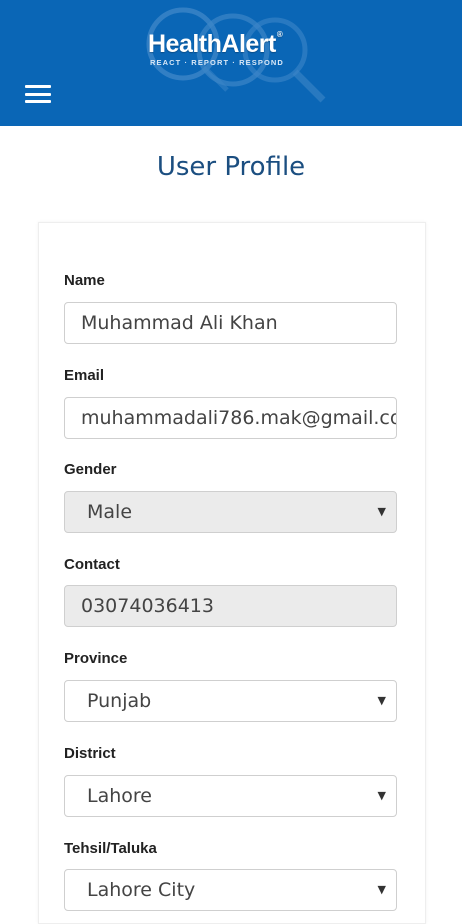 This screenshot has width=462, height=924. I want to click on registered-mark: ®, so click(279, 34).